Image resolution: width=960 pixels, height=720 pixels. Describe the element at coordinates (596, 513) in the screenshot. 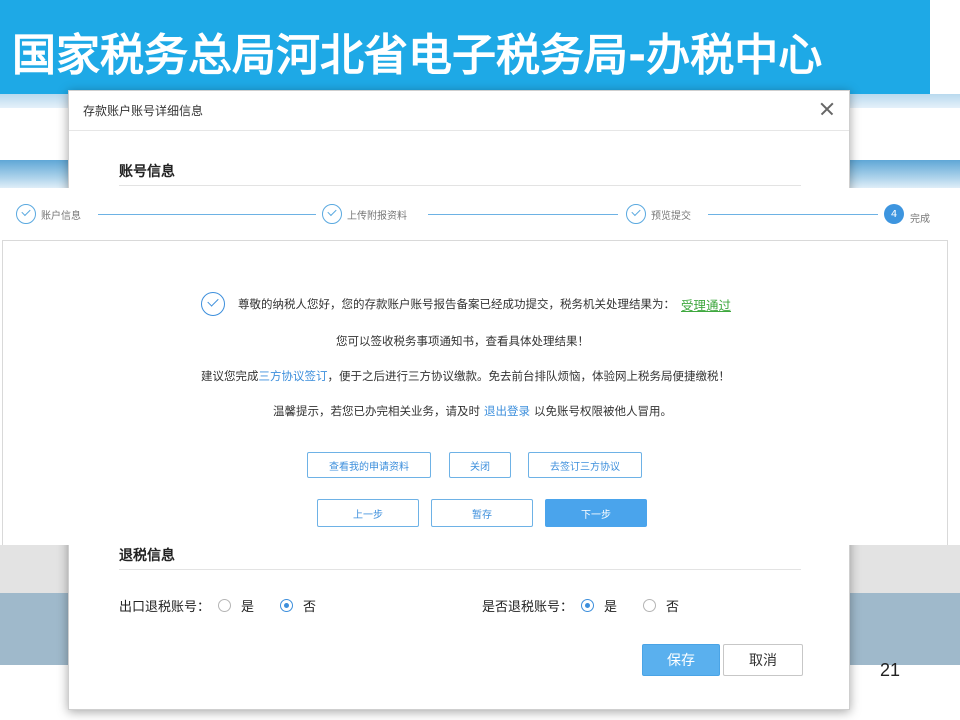

I see `next-step-button: 下一步` at that location.